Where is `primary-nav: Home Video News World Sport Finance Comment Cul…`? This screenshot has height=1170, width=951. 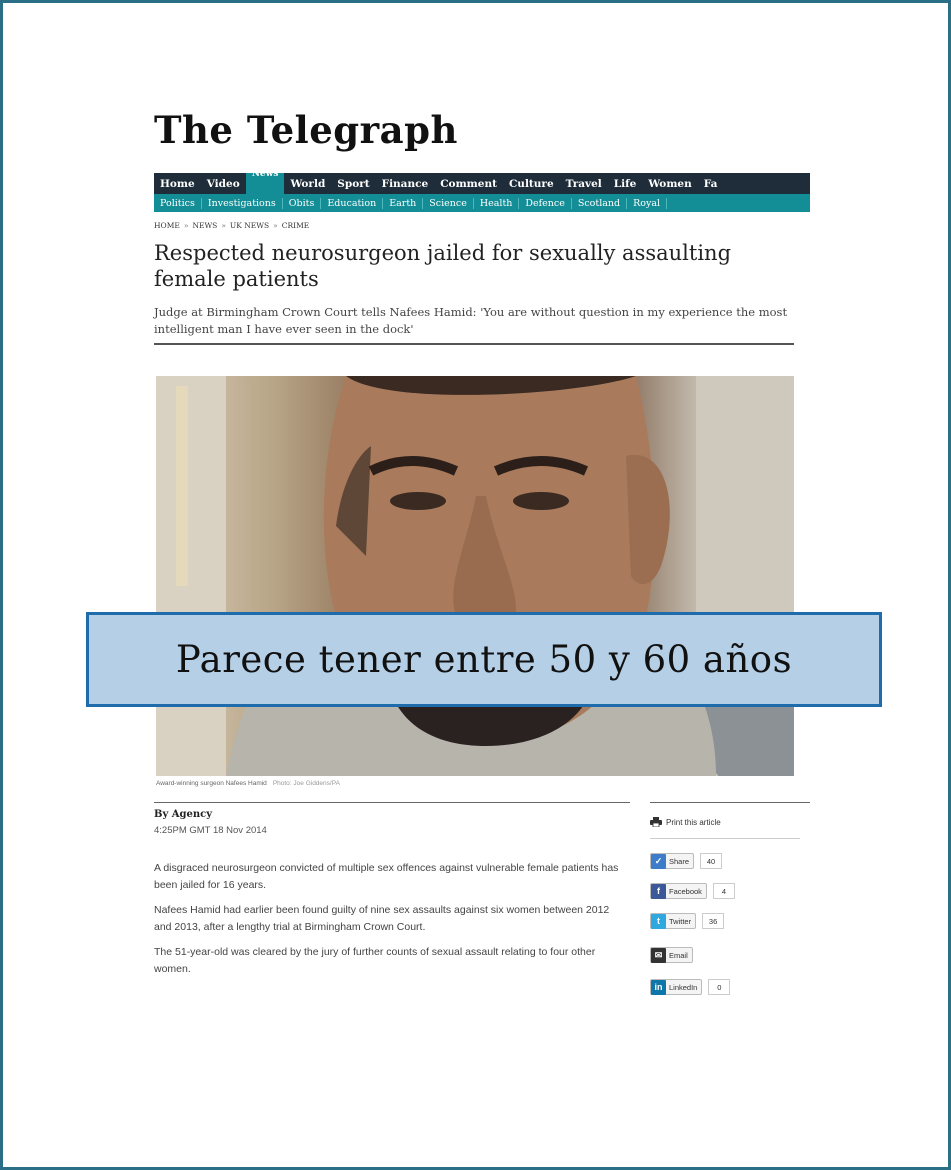 primary-nav: Home Video News World Sport Finance Comment Cul… is located at coordinates (482, 183).